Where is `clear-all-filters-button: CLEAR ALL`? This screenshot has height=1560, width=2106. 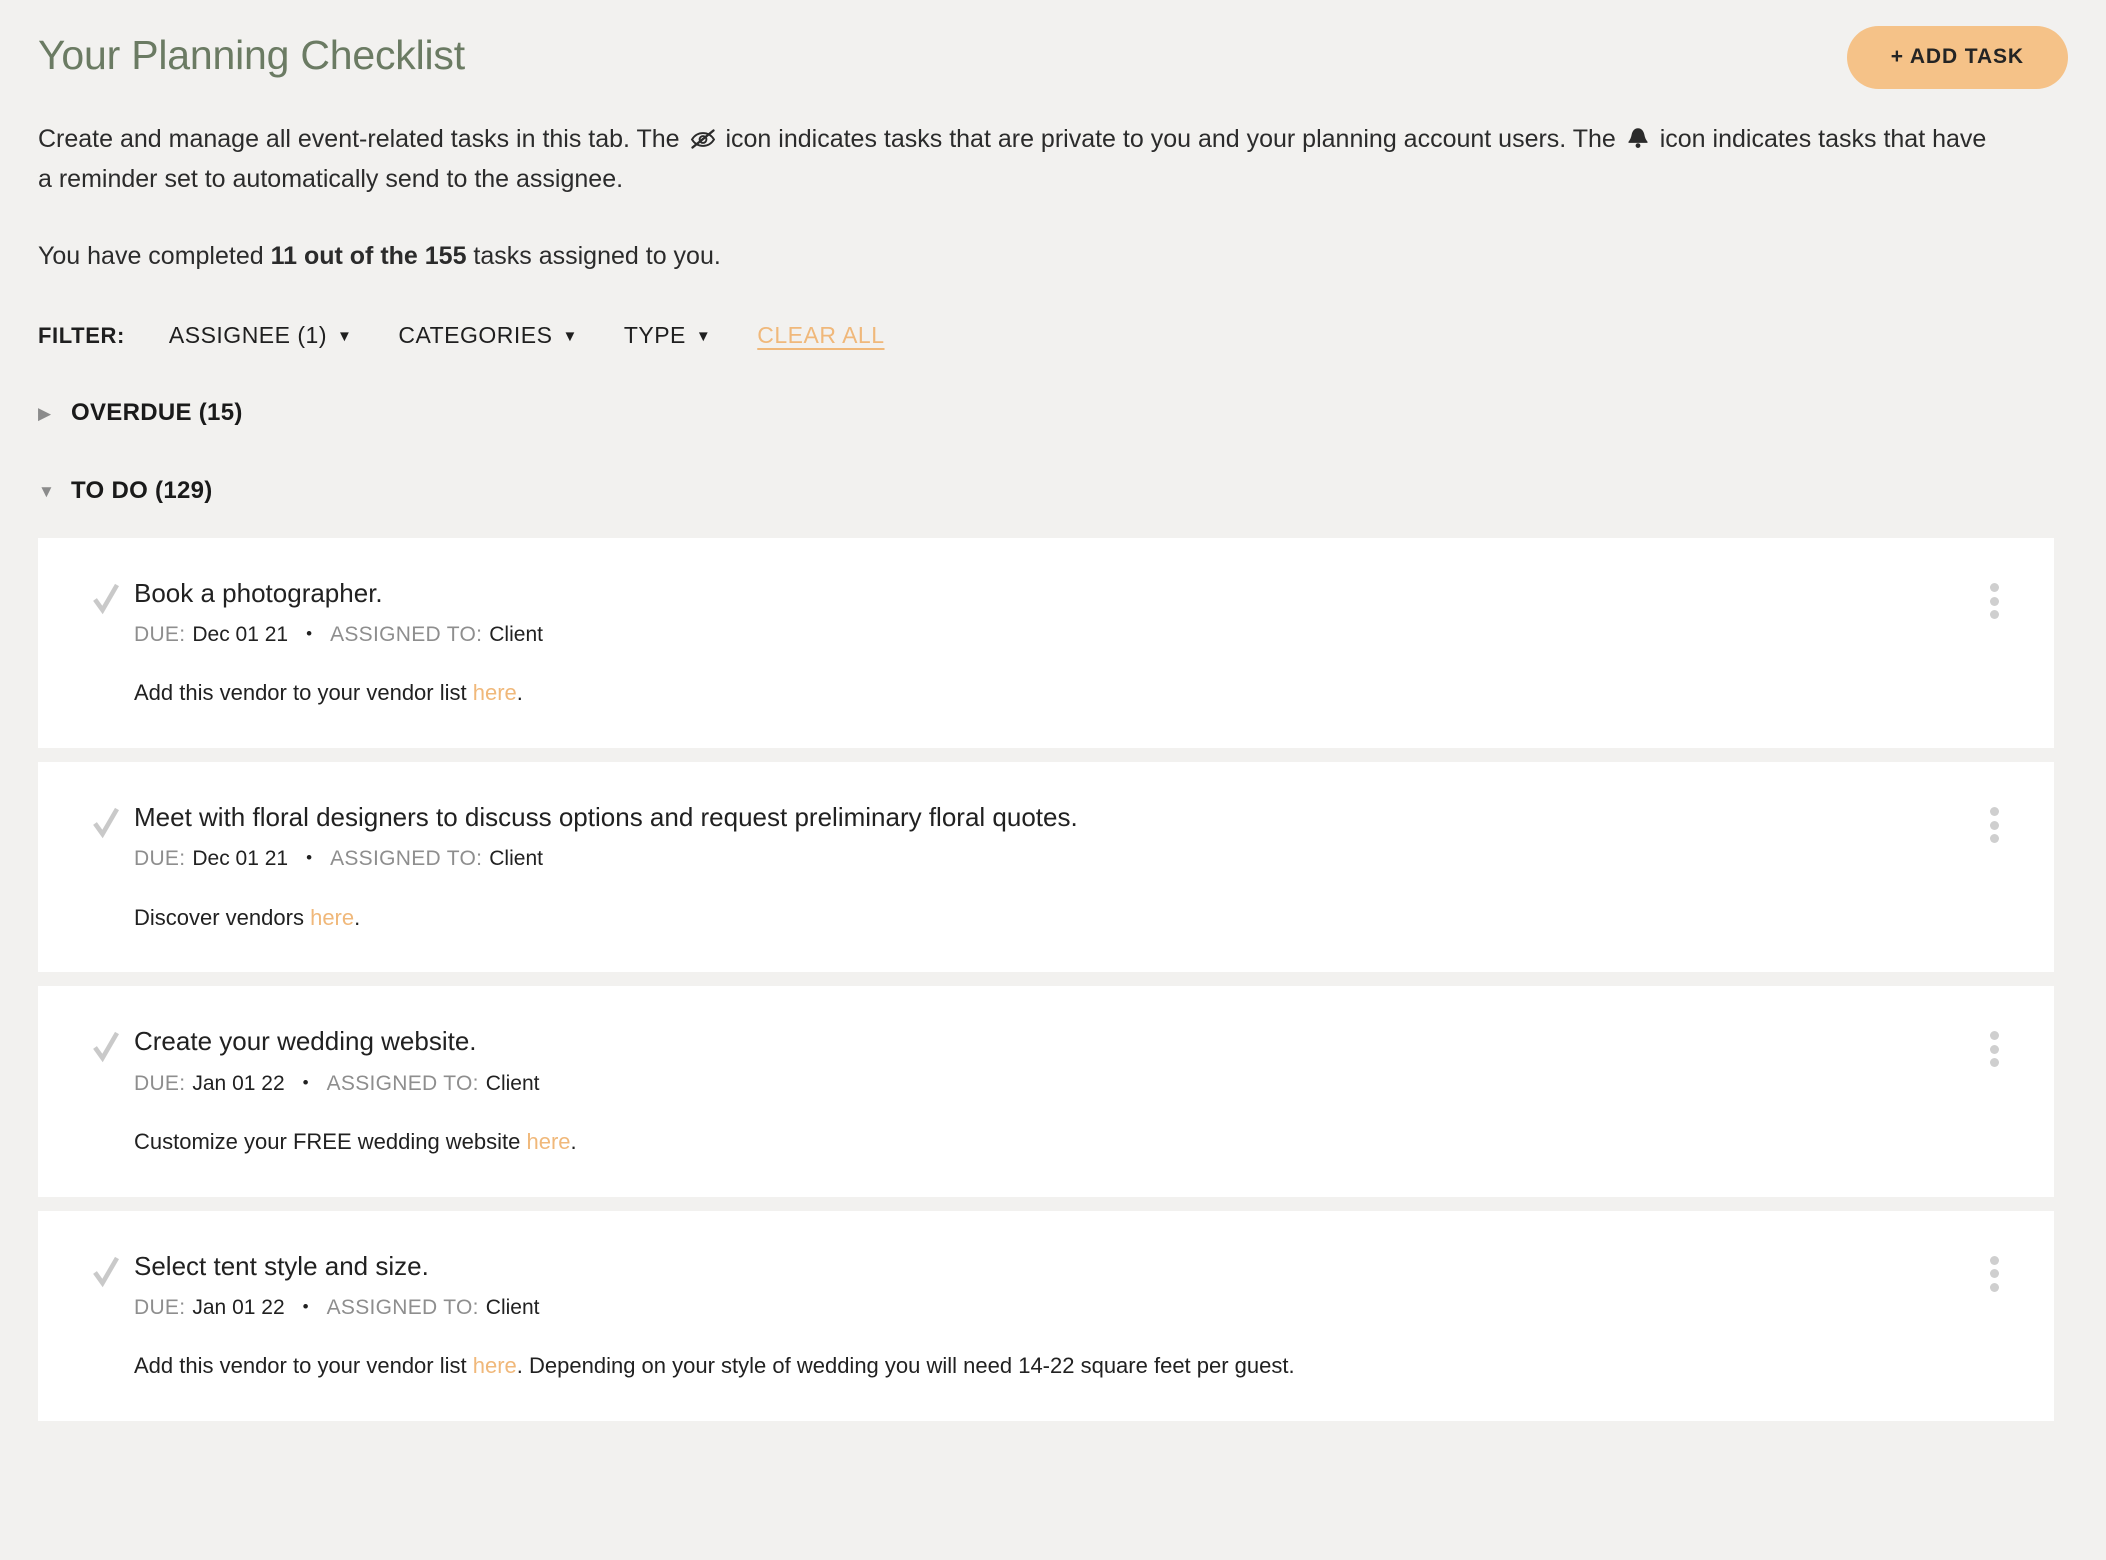 clear-all-filters-button: CLEAR ALL is located at coordinates (820, 335).